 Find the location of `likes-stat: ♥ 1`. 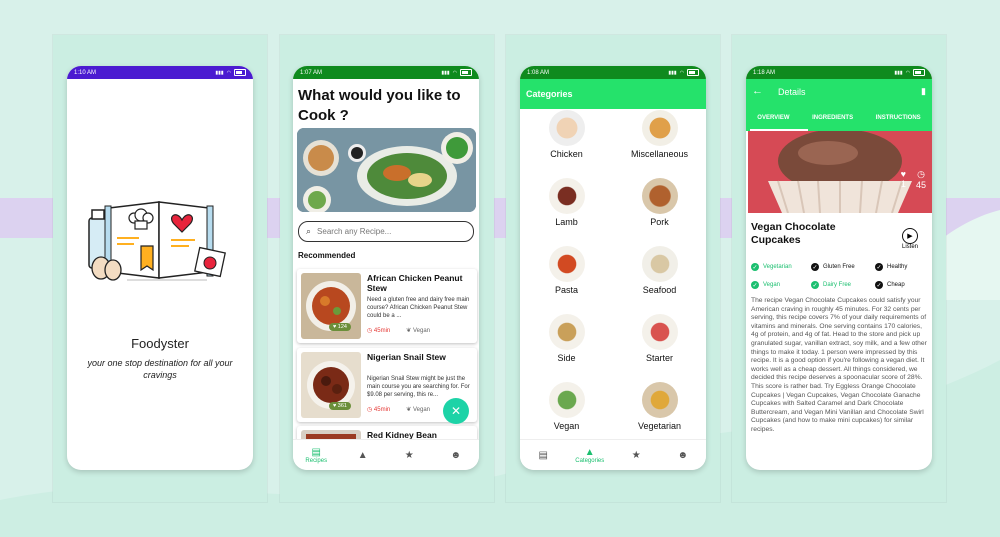

likes-stat: ♥ 1 is located at coordinates (903, 179).